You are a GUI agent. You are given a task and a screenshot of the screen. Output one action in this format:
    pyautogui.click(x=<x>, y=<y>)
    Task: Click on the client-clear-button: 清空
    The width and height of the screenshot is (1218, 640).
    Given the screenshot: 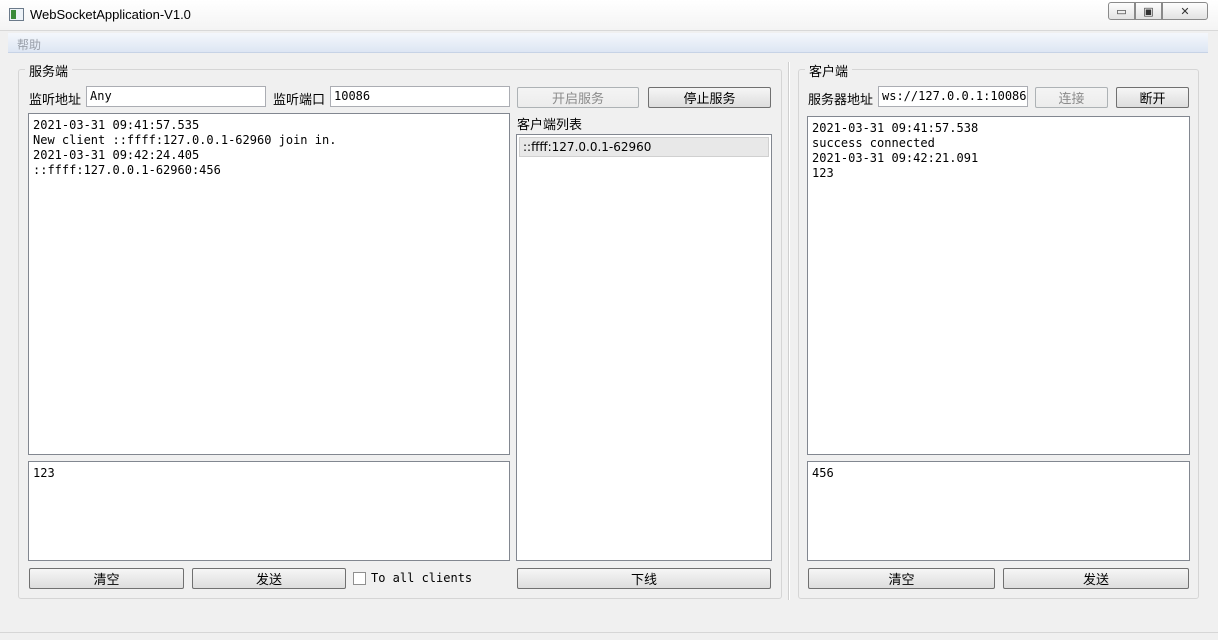 What is the action you would take?
    pyautogui.click(x=901, y=578)
    